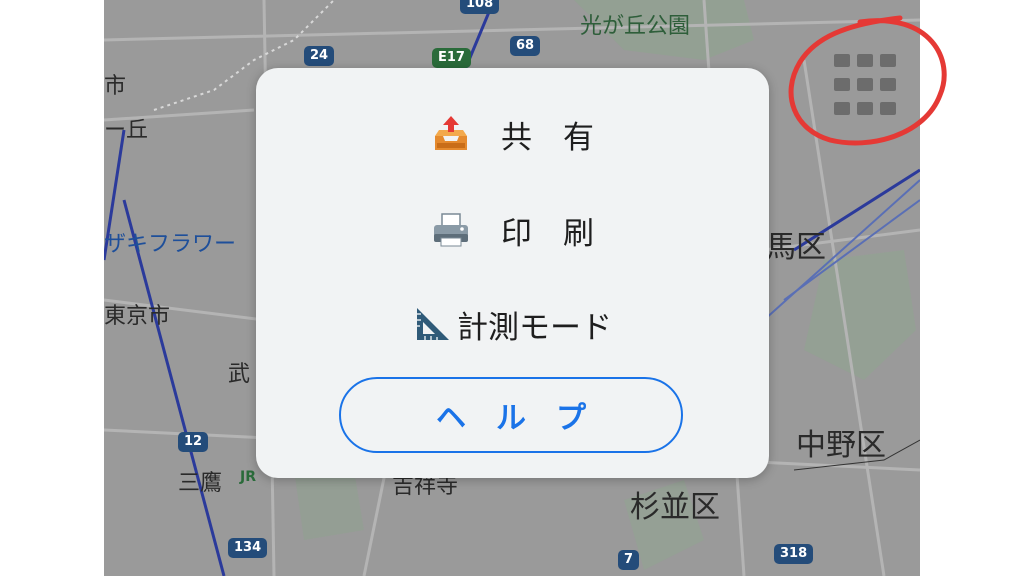  Describe the element at coordinates (635, 26) in the screenshot. I see `map-label-park: 光が丘公園` at that location.